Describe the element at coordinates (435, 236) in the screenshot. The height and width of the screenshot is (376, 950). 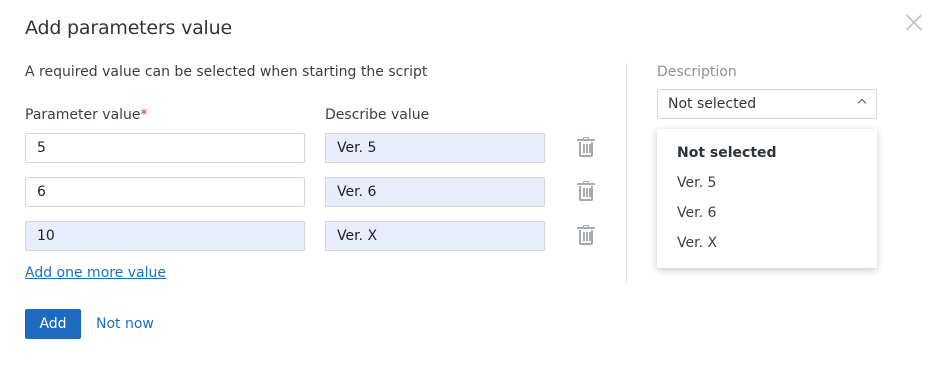
I see `describe-value-input: Ver. X` at that location.